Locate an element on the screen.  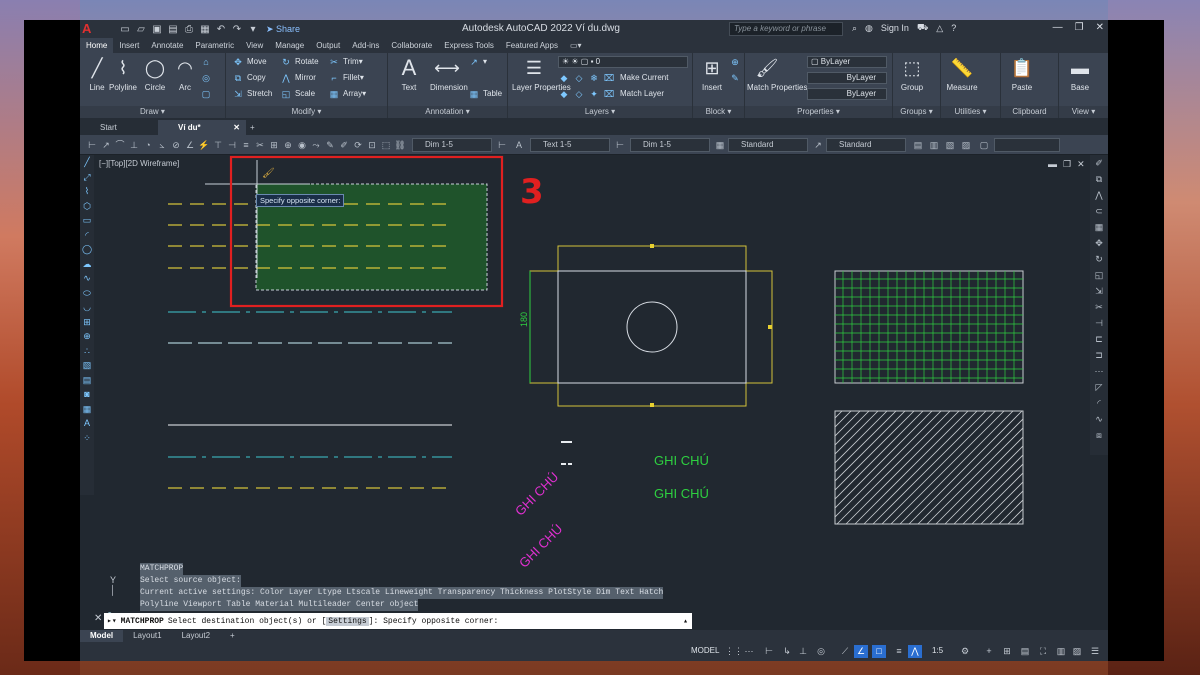
grip-top is located at coordinates (652, 246).